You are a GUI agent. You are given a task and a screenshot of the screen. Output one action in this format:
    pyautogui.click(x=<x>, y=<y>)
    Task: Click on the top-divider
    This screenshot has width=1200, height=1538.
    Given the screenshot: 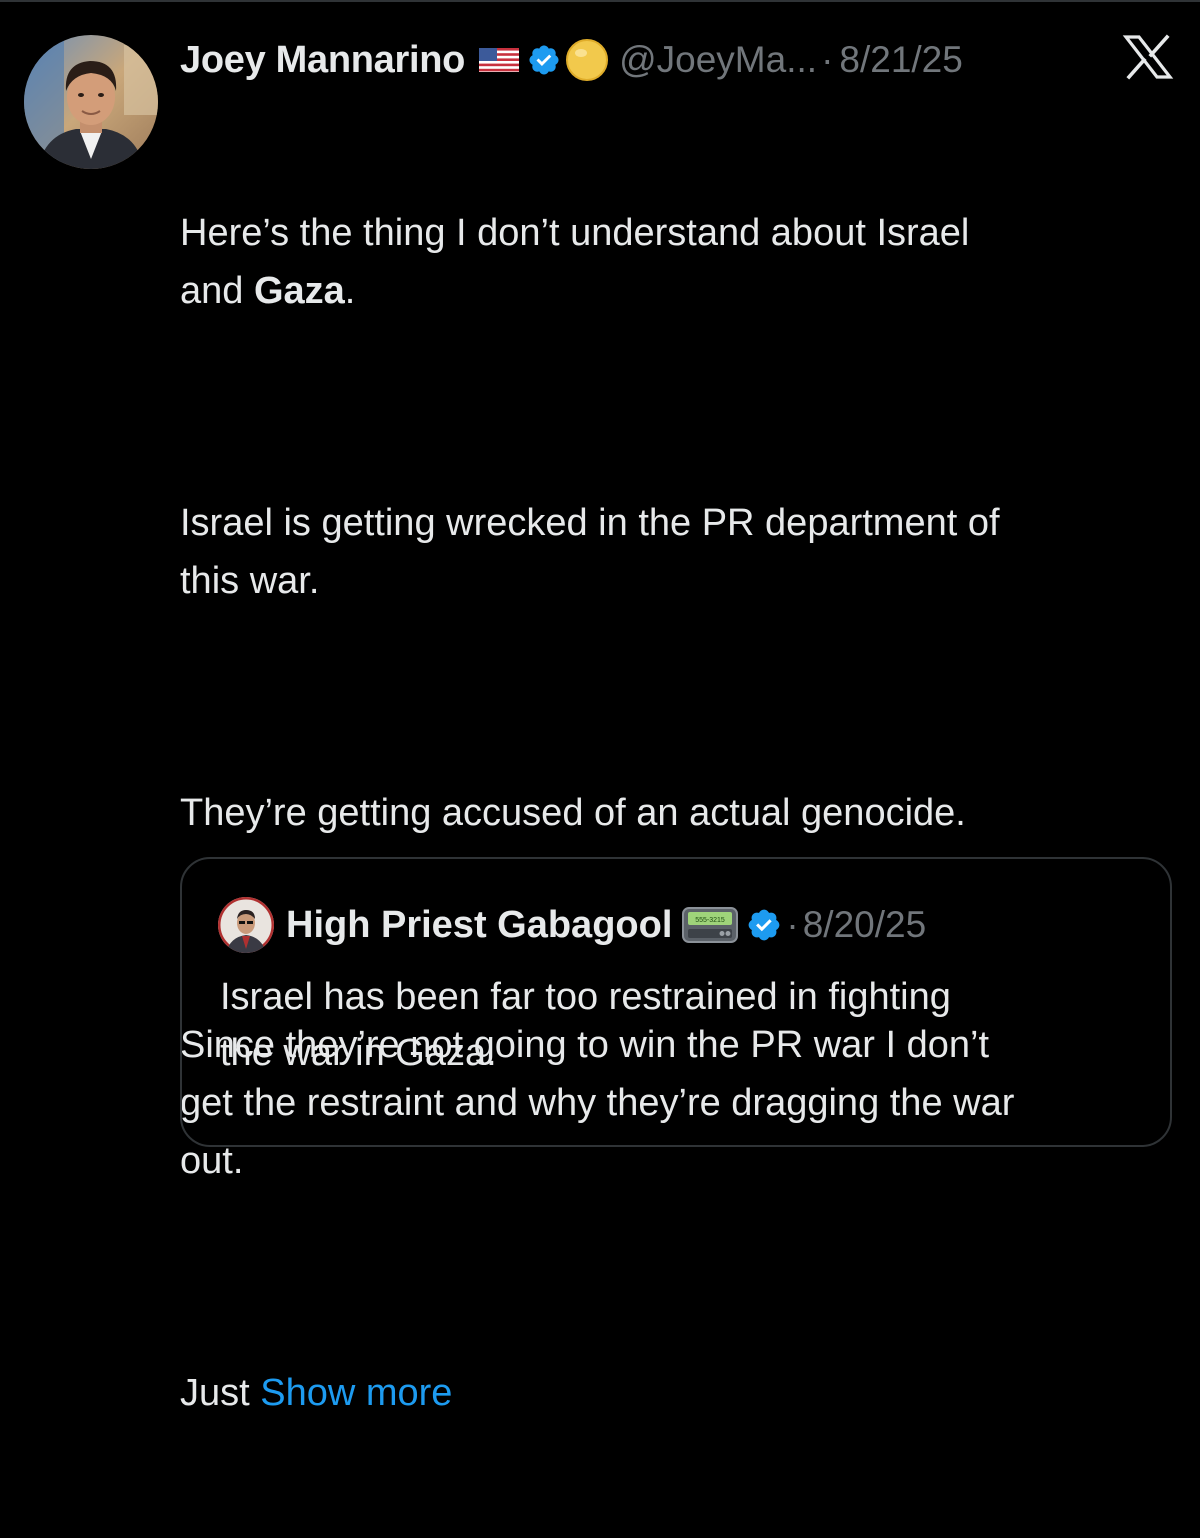 What is the action you would take?
    pyautogui.click(x=600, y=1)
    